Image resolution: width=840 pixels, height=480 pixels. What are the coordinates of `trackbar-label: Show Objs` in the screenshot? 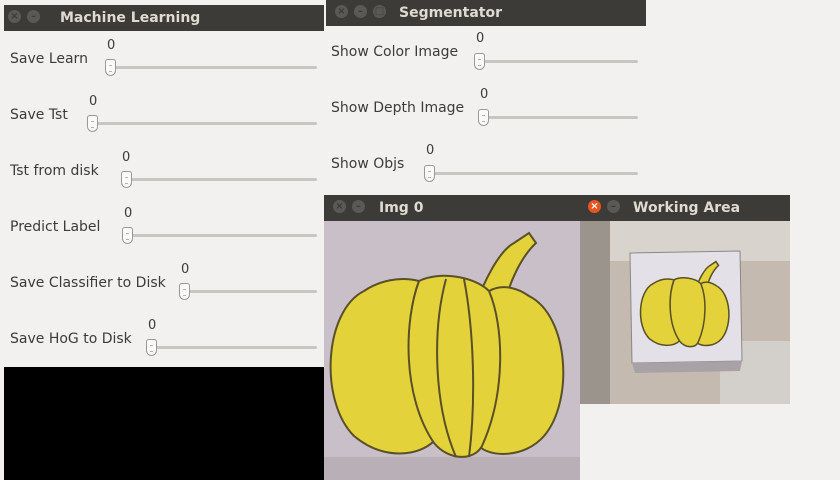 It's located at (368, 164).